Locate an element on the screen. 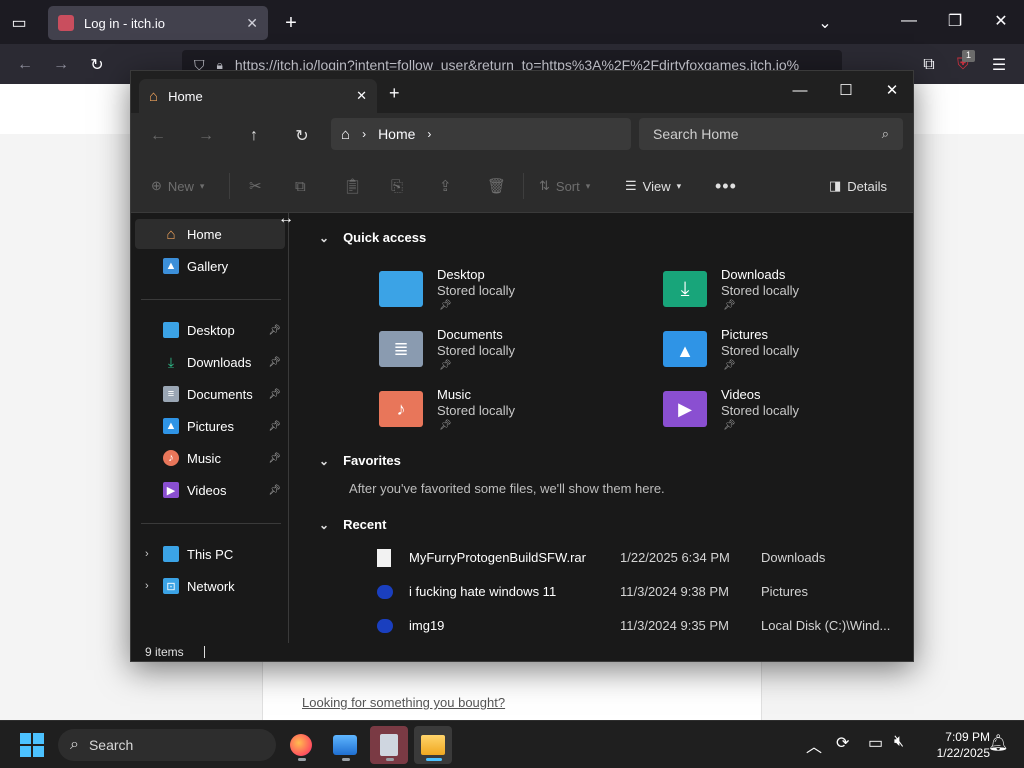  tab-overview-icon: ▭ is located at coordinates (19, 23).